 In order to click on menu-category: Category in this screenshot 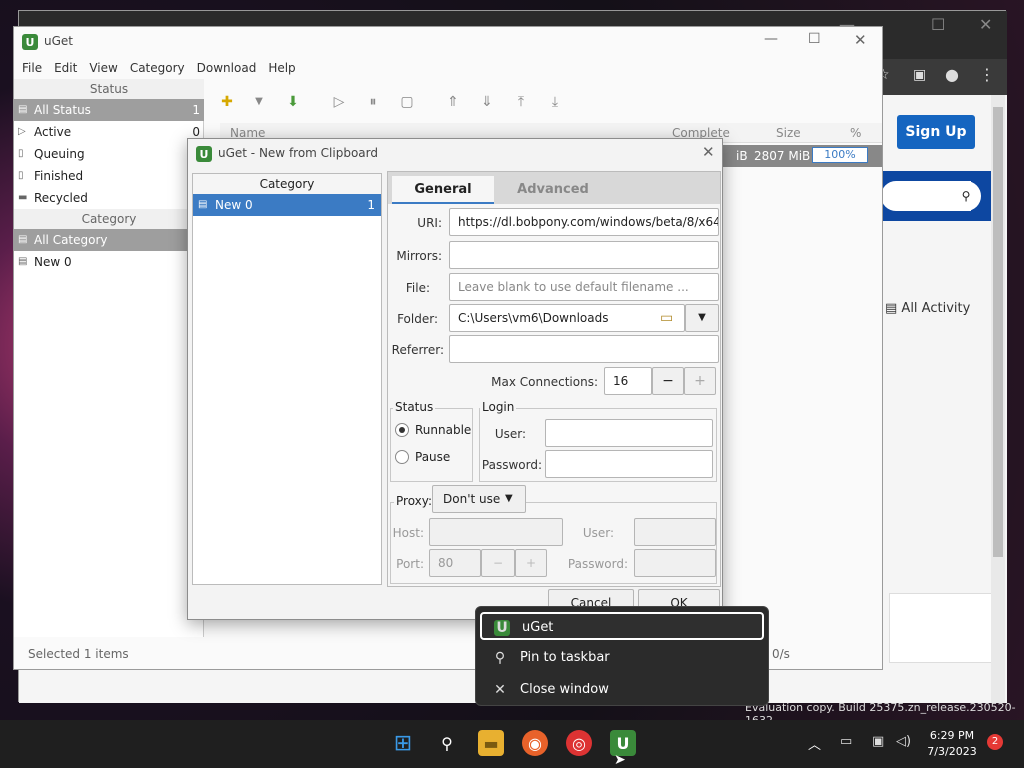, I will do `click(157, 68)`.